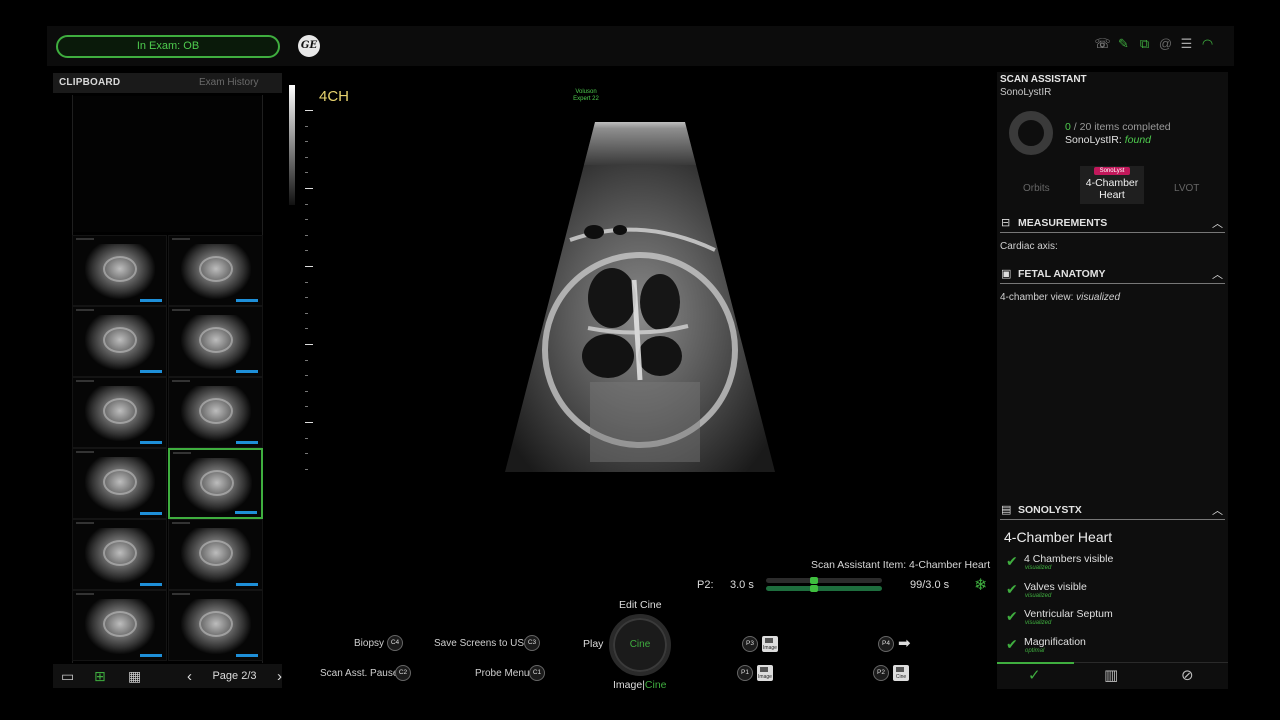  Describe the element at coordinates (760, 644) in the screenshot. I see `p3-save-image-button: P3 Image` at that location.